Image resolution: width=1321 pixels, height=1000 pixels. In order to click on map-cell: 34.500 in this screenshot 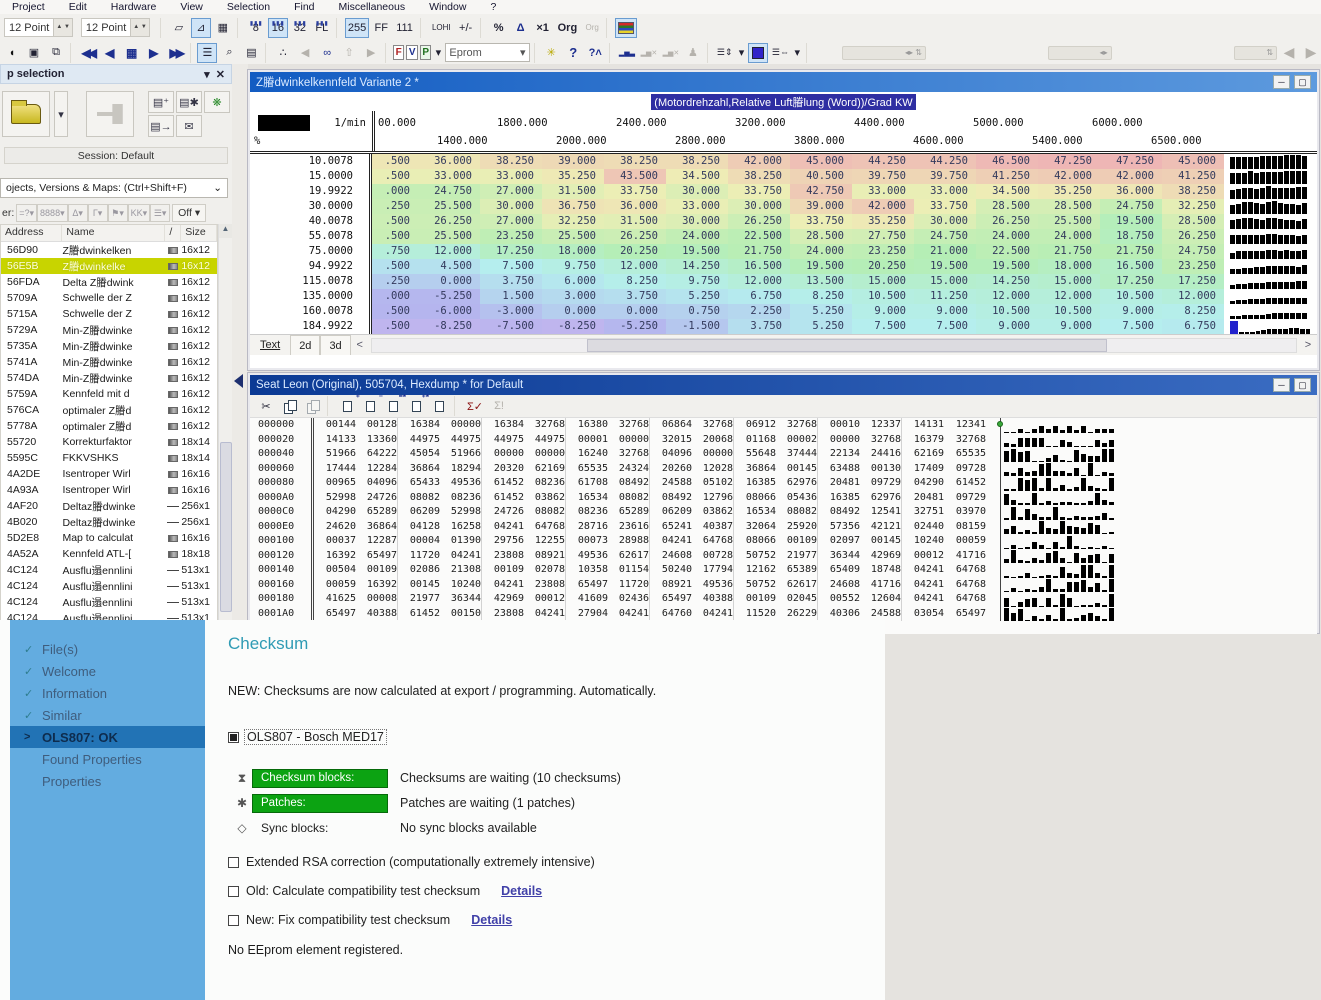, I will do `click(697, 176)`.